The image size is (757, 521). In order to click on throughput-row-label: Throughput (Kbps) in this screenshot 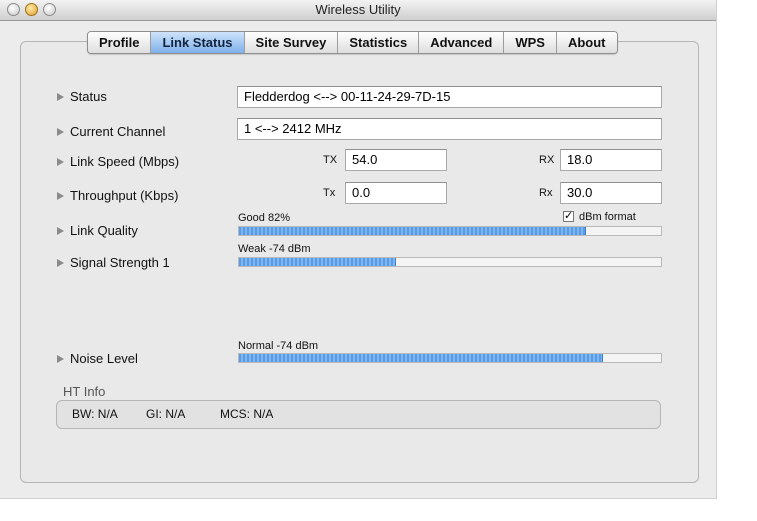, I will do `click(117, 195)`.